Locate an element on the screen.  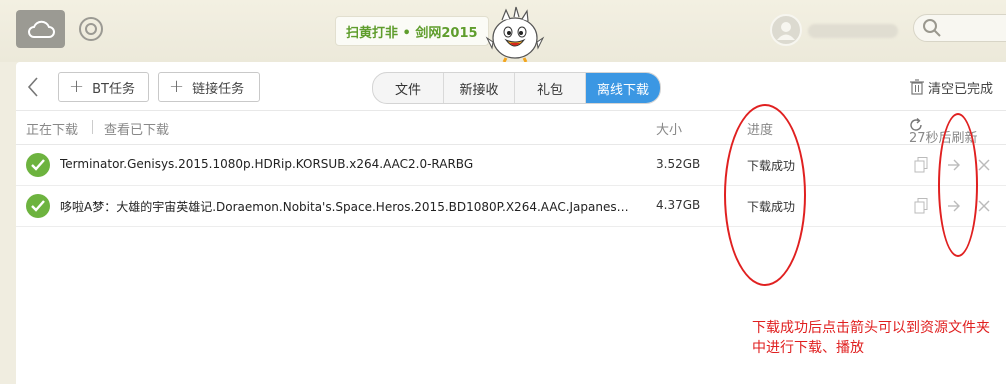
tab-offline-download: 离线下载 is located at coordinates (623, 88).